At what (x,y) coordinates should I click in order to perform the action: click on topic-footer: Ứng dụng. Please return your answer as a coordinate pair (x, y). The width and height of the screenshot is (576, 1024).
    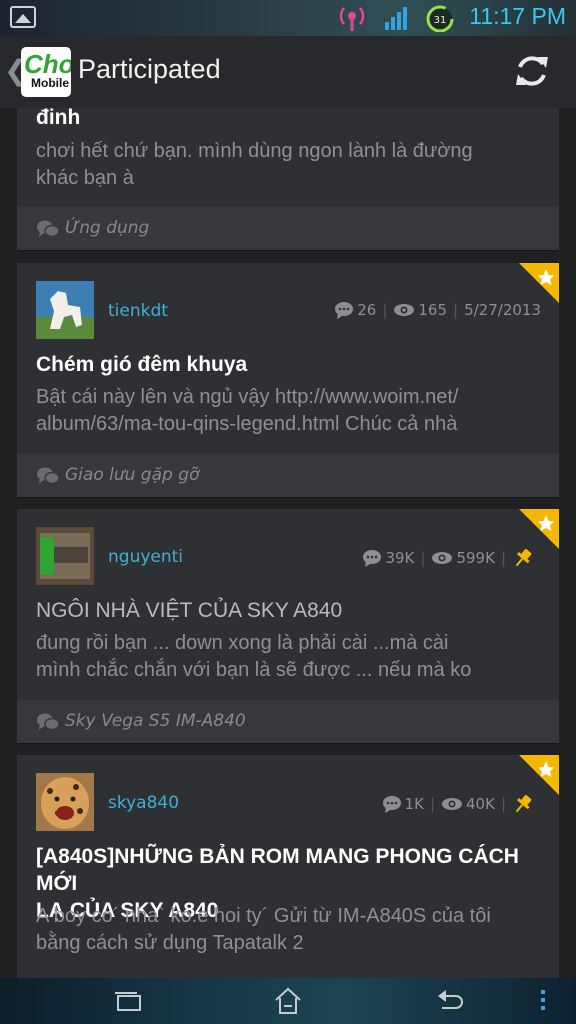
    Looking at the image, I should click on (288, 228).